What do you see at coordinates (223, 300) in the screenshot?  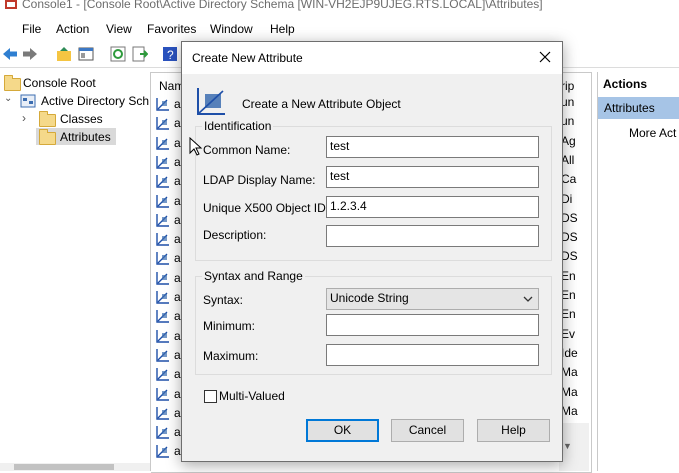 I see `syntax-label: Syntax:` at bounding box center [223, 300].